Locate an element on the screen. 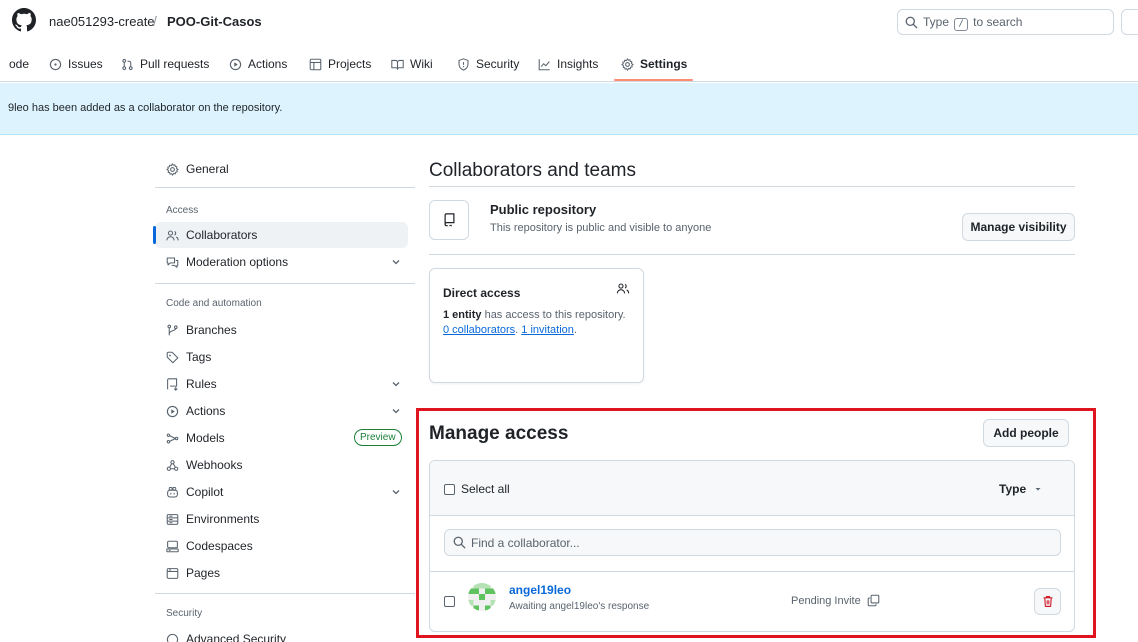 Image resolution: width=1138 pixels, height=642 pixels. tab-settings: Settings is located at coordinates (654, 64).